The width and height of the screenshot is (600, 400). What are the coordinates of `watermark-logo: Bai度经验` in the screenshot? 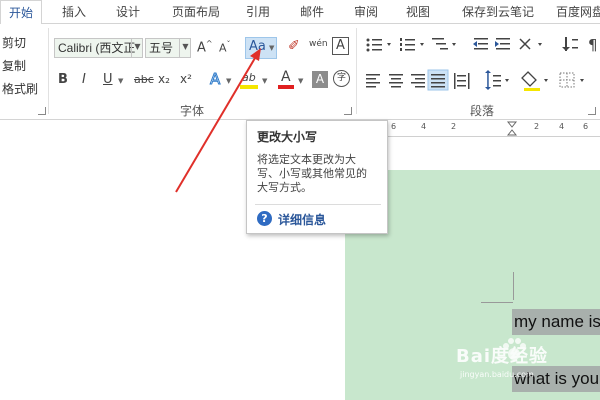 It's located at (502, 356).